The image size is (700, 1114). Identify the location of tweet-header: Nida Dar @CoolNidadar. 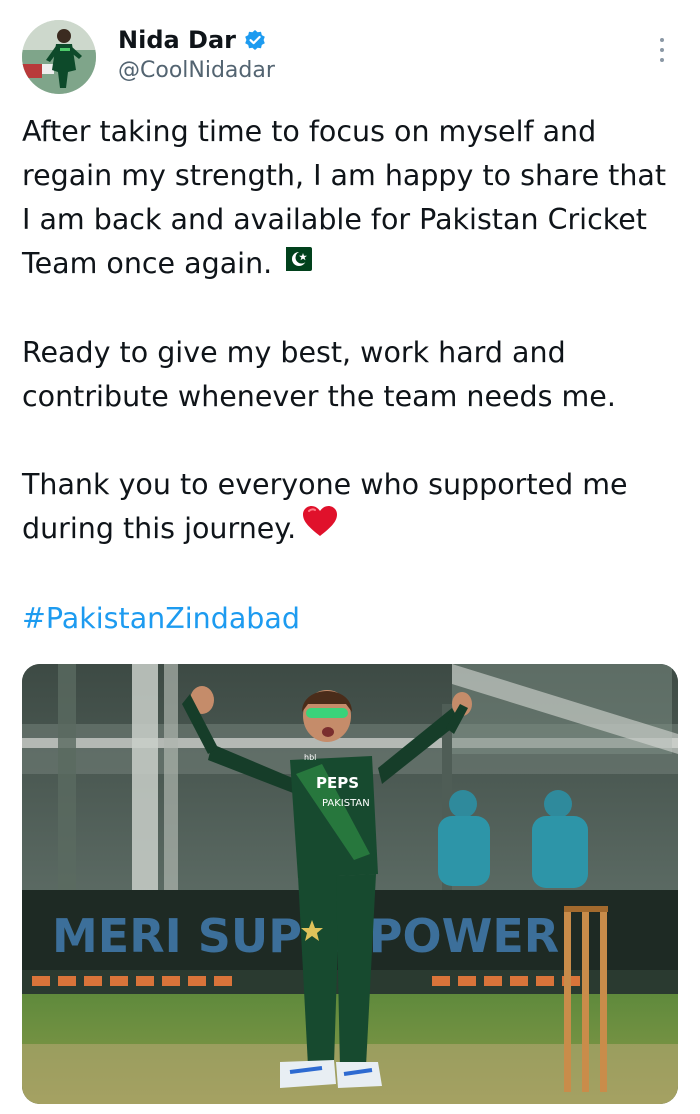
(350, 55).